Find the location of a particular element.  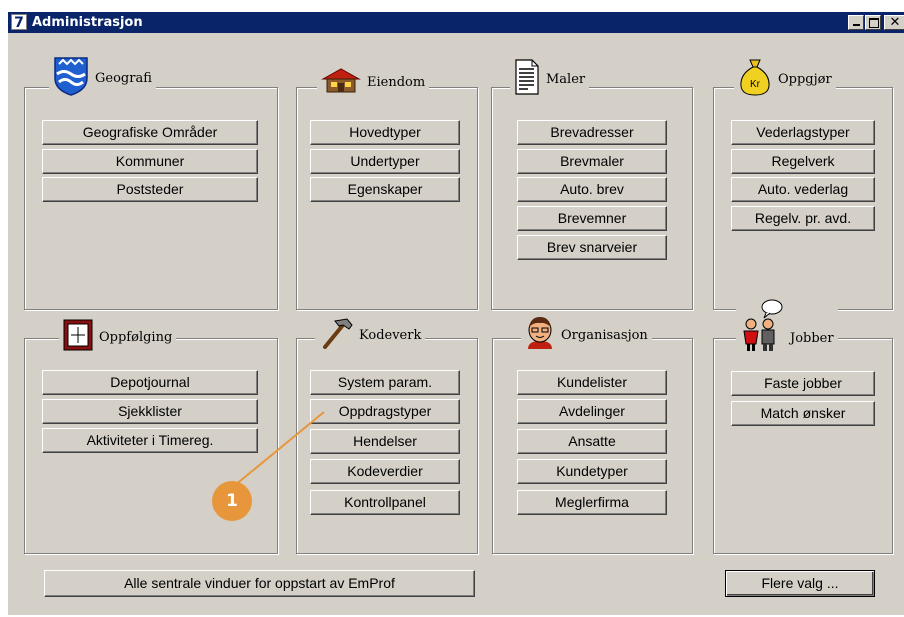

group-jobber: Jobber Faste jobber Match ønsker is located at coordinates (803, 426).